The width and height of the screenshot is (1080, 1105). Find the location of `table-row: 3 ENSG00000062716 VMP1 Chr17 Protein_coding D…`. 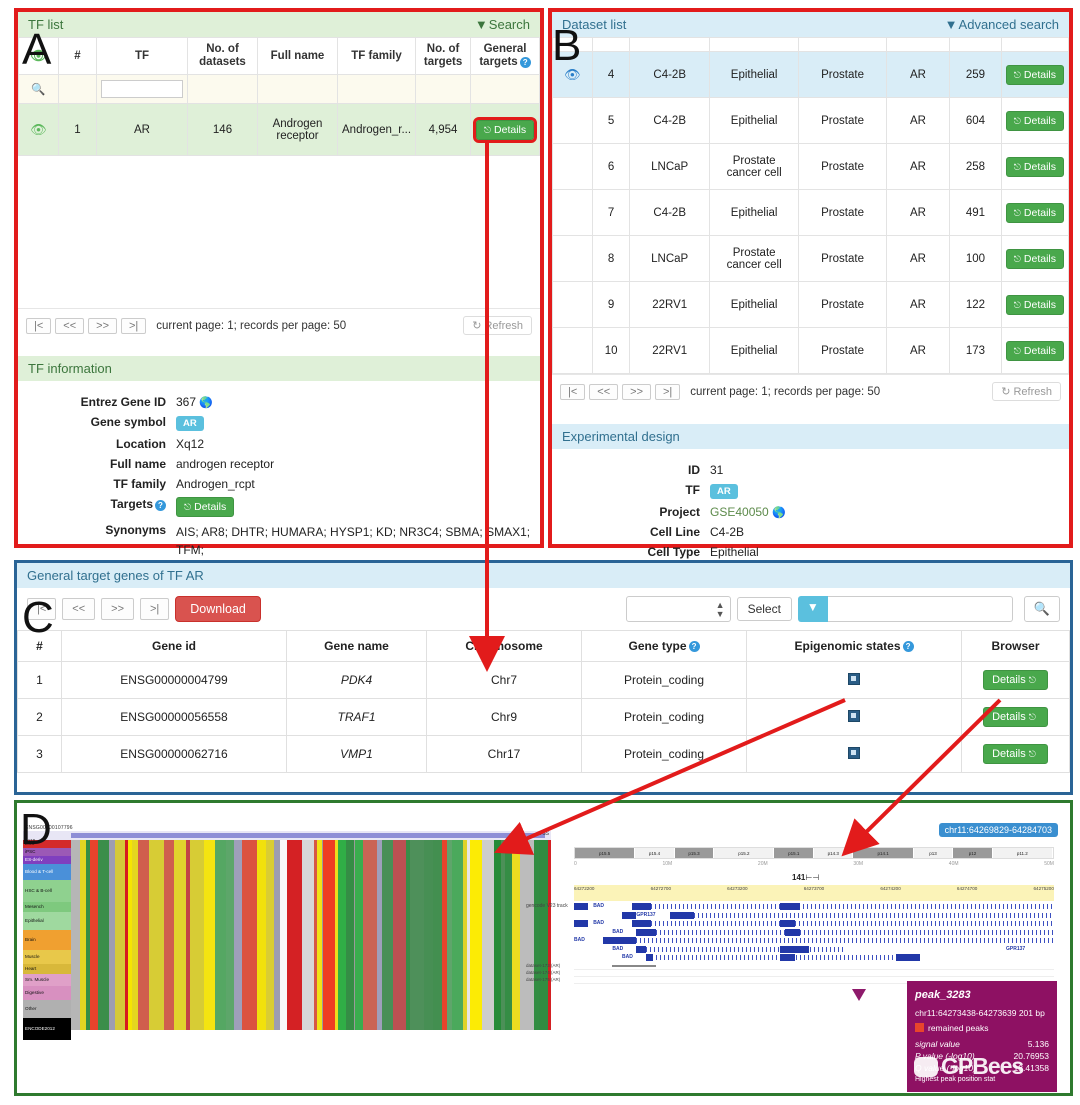

table-row: 3 ENSG00000062716 VMP1 Chr17 Protein_coding D… is located at coordinates (543, 754).